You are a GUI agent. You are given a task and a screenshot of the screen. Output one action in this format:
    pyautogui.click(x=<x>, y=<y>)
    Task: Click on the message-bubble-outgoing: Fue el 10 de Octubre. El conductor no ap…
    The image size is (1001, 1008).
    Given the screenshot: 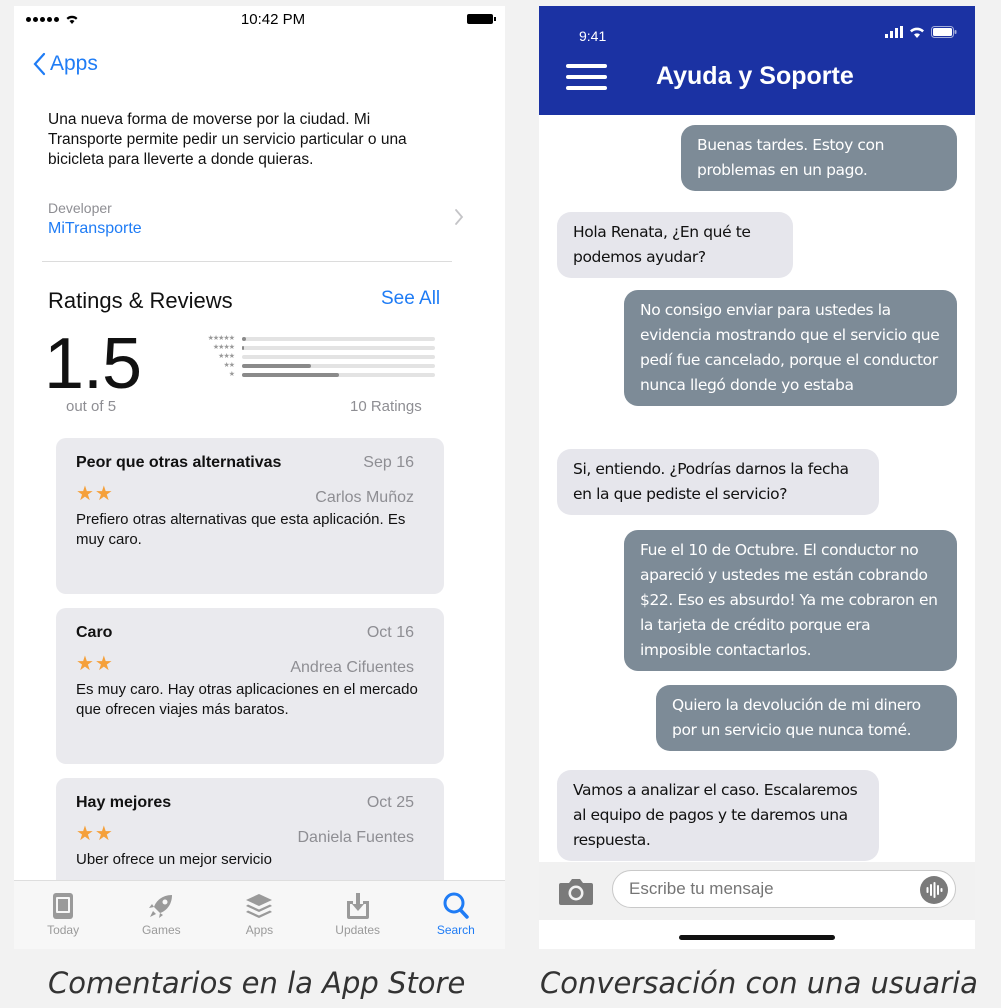 What is the action you would take?
    pyautogui.click(x=790, y=600)
    